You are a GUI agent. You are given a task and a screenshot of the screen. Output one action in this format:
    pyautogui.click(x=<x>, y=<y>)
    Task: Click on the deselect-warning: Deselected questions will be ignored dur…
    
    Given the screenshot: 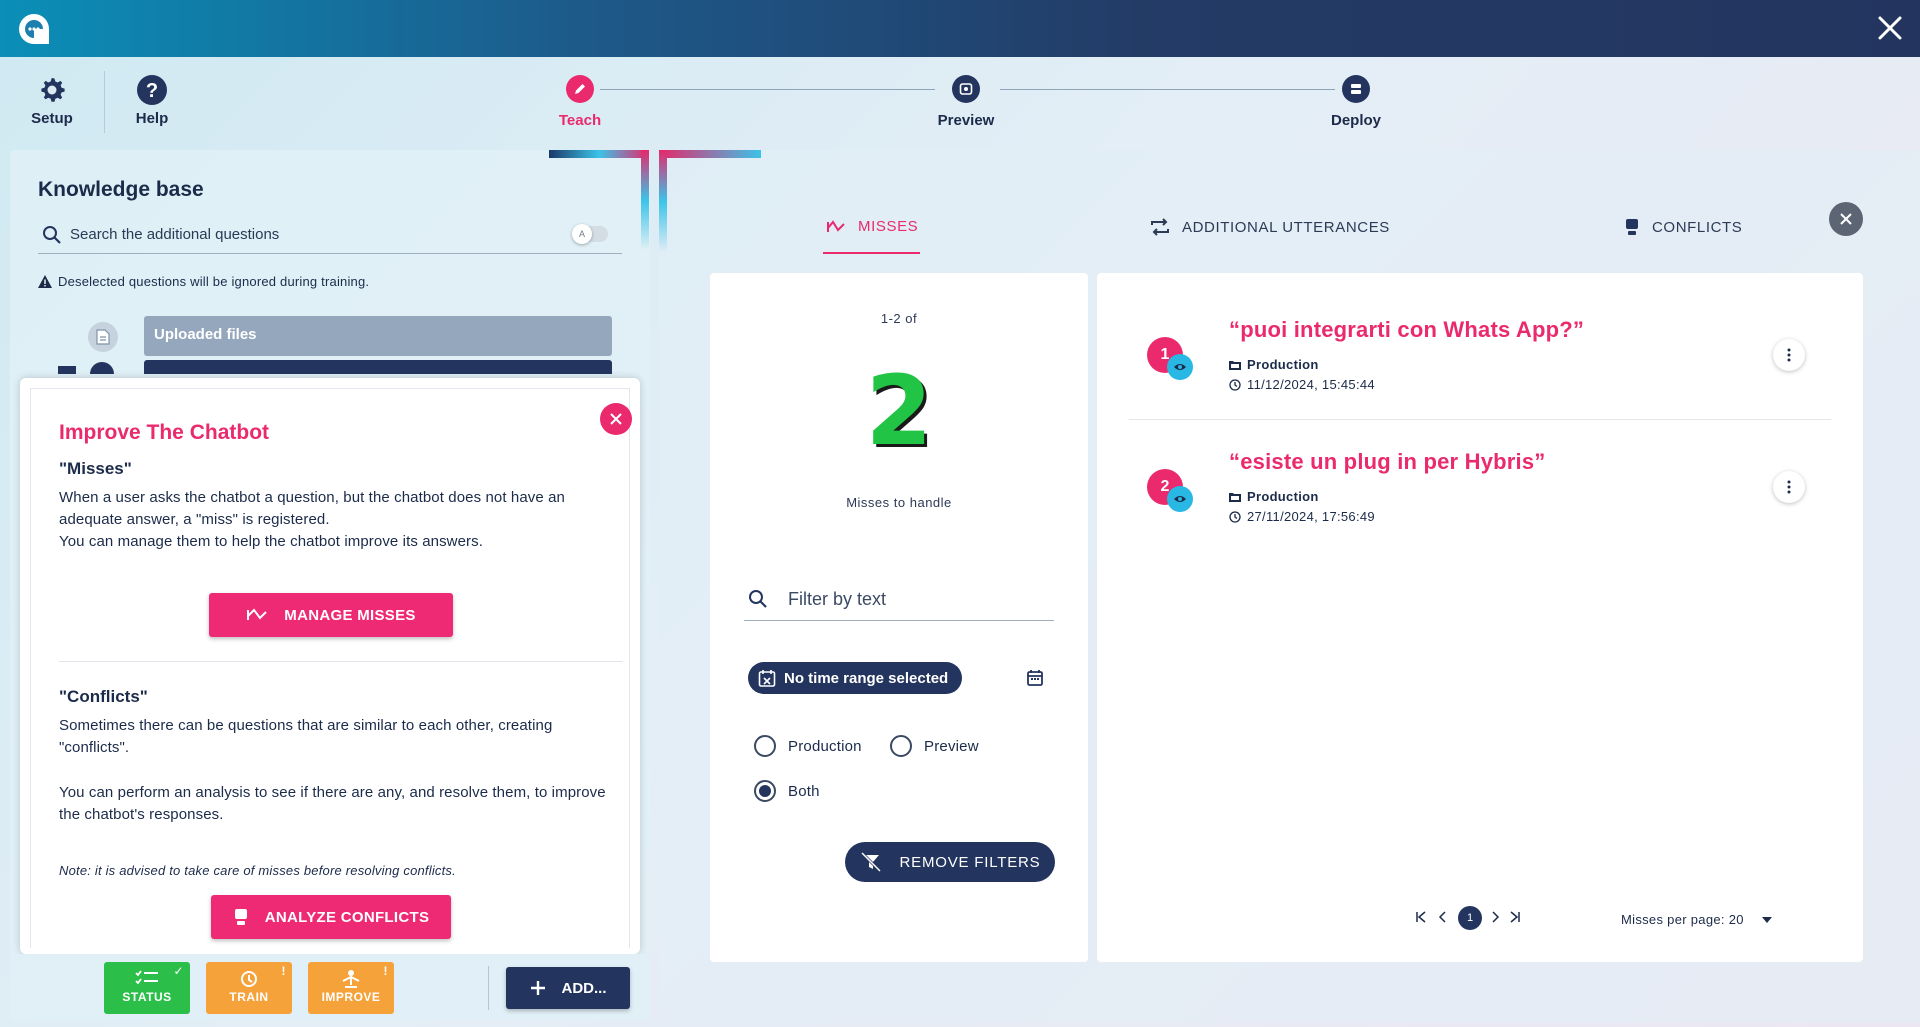 What is the action you would take?
    pyautogui.click(x=203, y=281)
    